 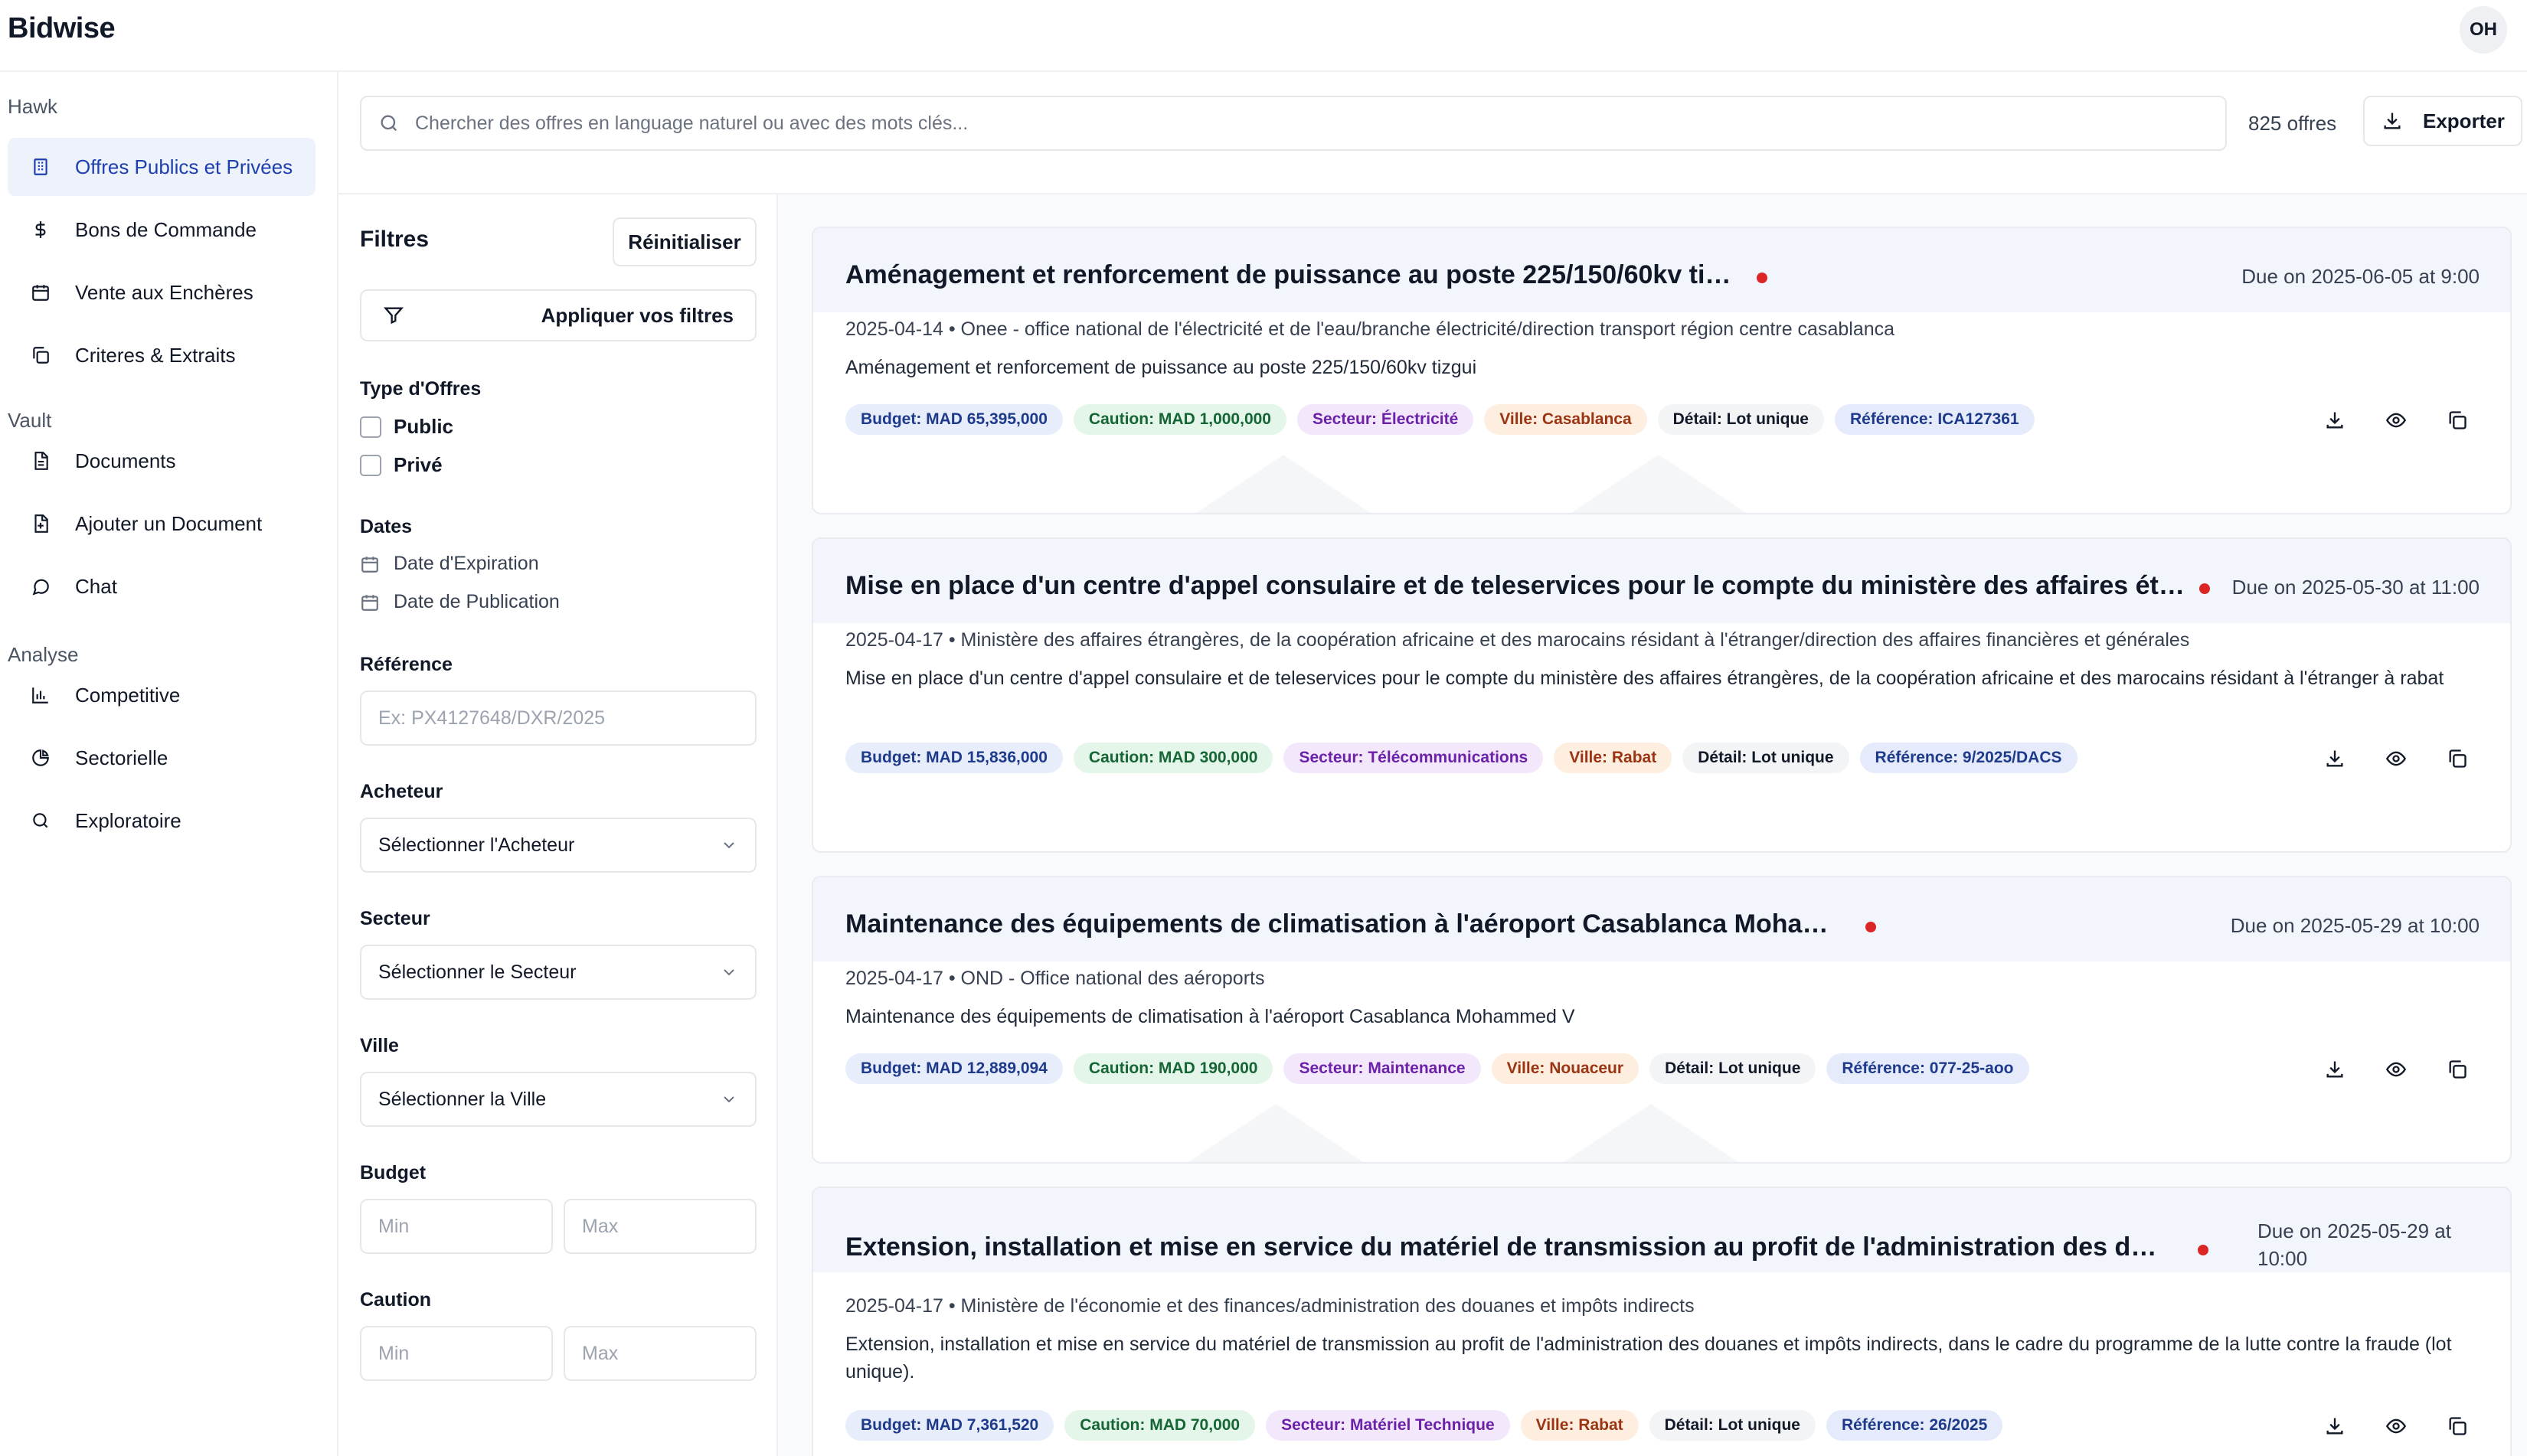 I want to click on expiration-date-label: Date d'Expiration, so click(x=466, y=563).